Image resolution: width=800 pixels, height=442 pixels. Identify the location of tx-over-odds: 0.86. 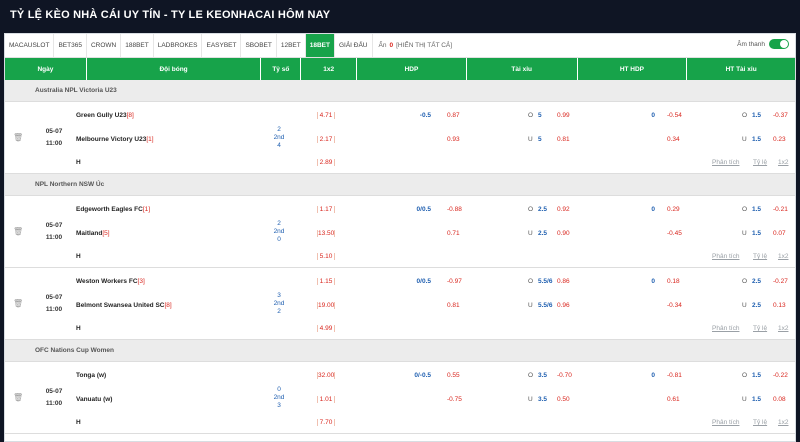
(563, 281).